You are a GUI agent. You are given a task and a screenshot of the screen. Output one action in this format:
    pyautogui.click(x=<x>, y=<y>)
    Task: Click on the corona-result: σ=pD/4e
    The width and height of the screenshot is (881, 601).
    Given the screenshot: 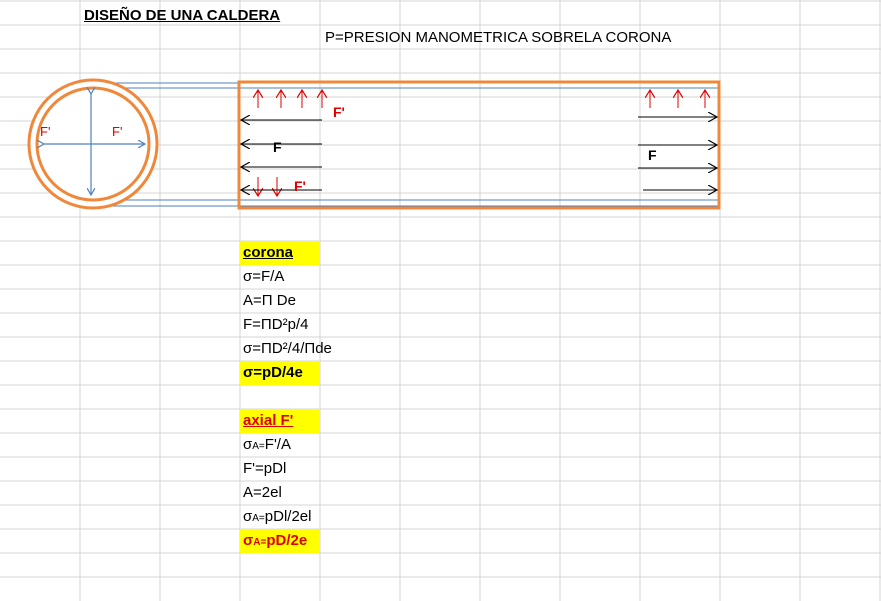 What is the action you would take?
    pyautogui.click(x=280, y=373)
    